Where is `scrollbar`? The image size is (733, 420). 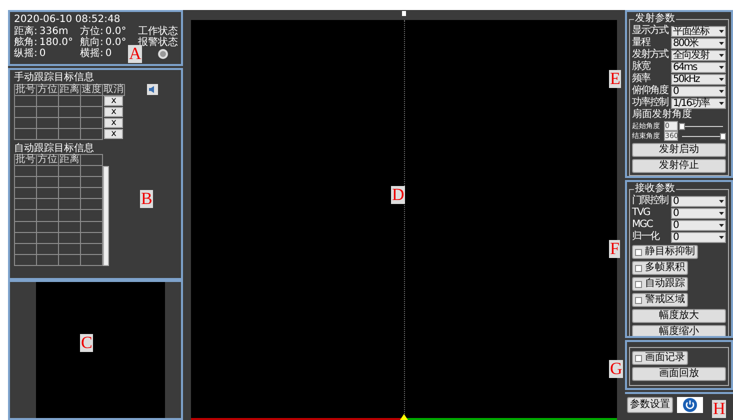 scrollbar is located at coordinates (106, 216).